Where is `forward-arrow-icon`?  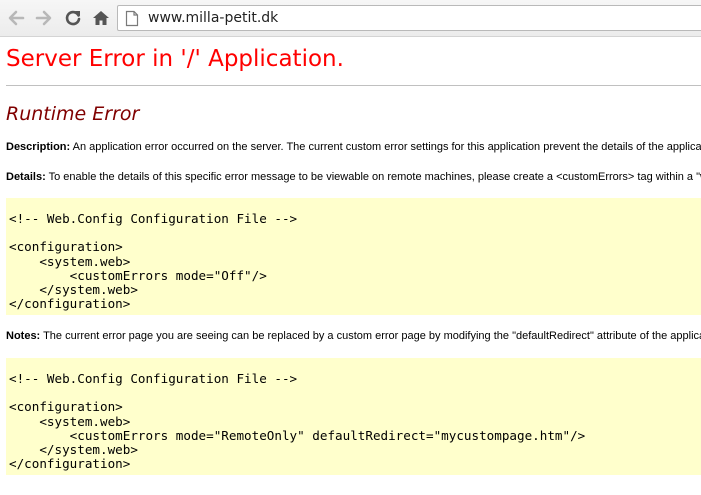 forward-arrow-icon is located at coordinates (44, 18).